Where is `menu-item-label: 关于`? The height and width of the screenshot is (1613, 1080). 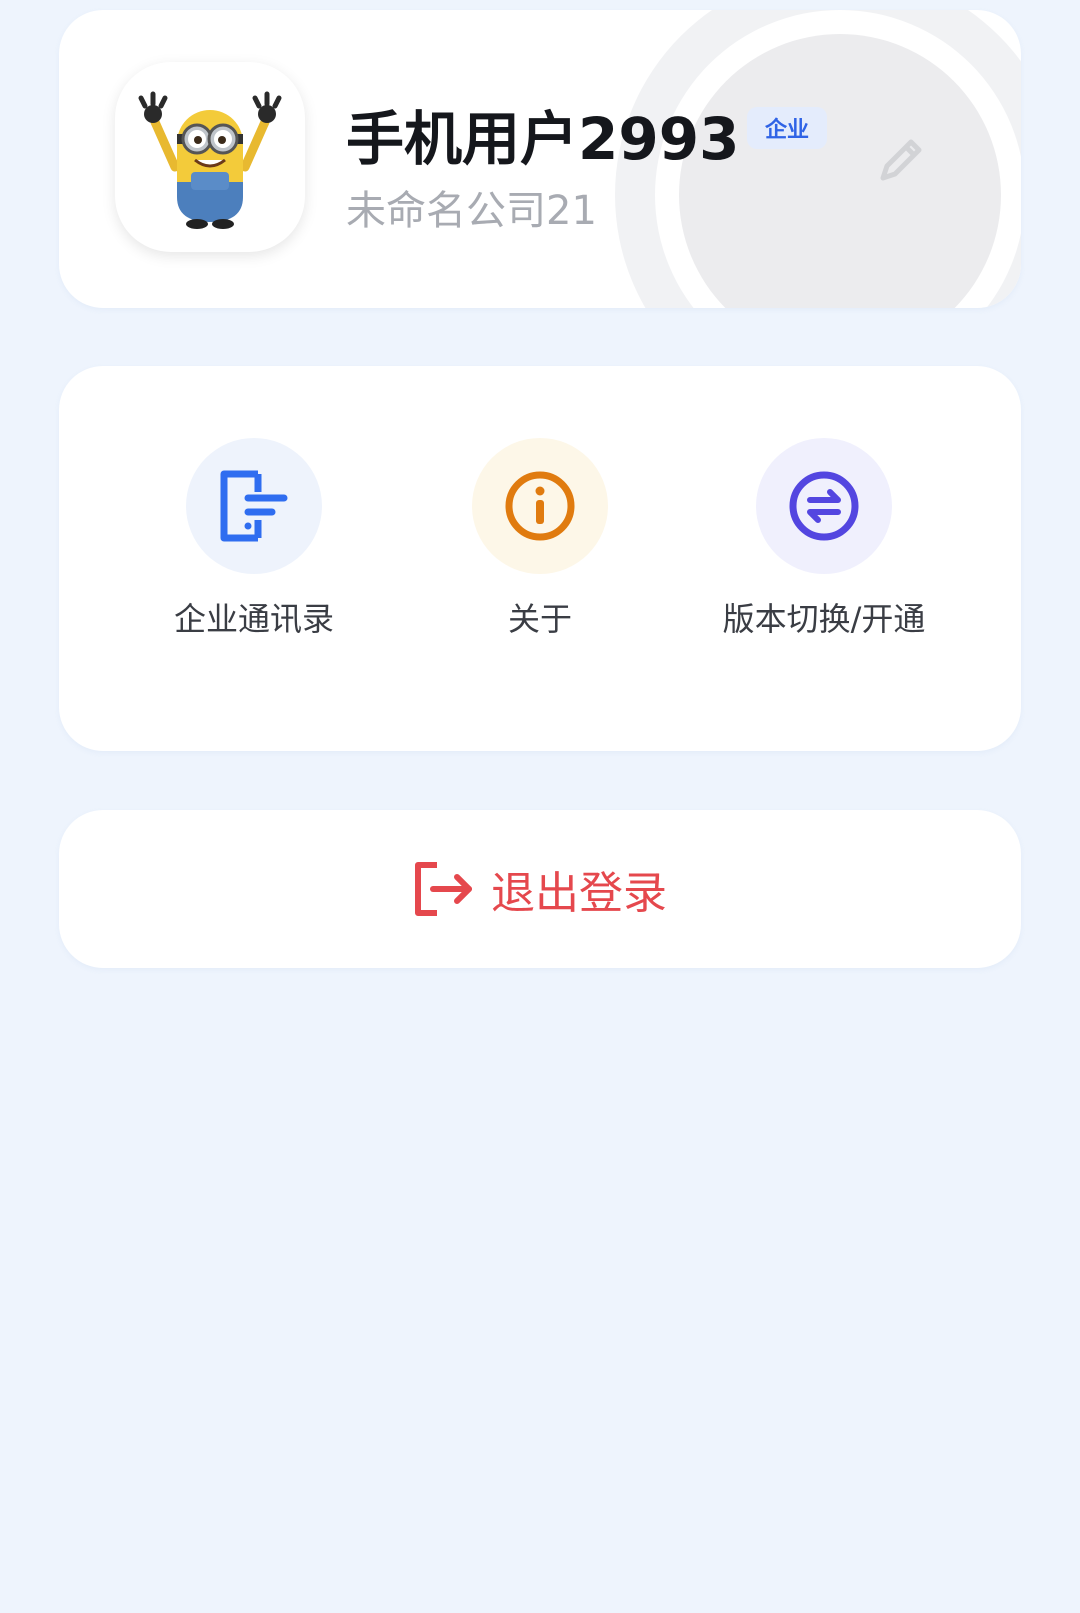
menu-item-label: 关于 is located at coordinates (539, 619).